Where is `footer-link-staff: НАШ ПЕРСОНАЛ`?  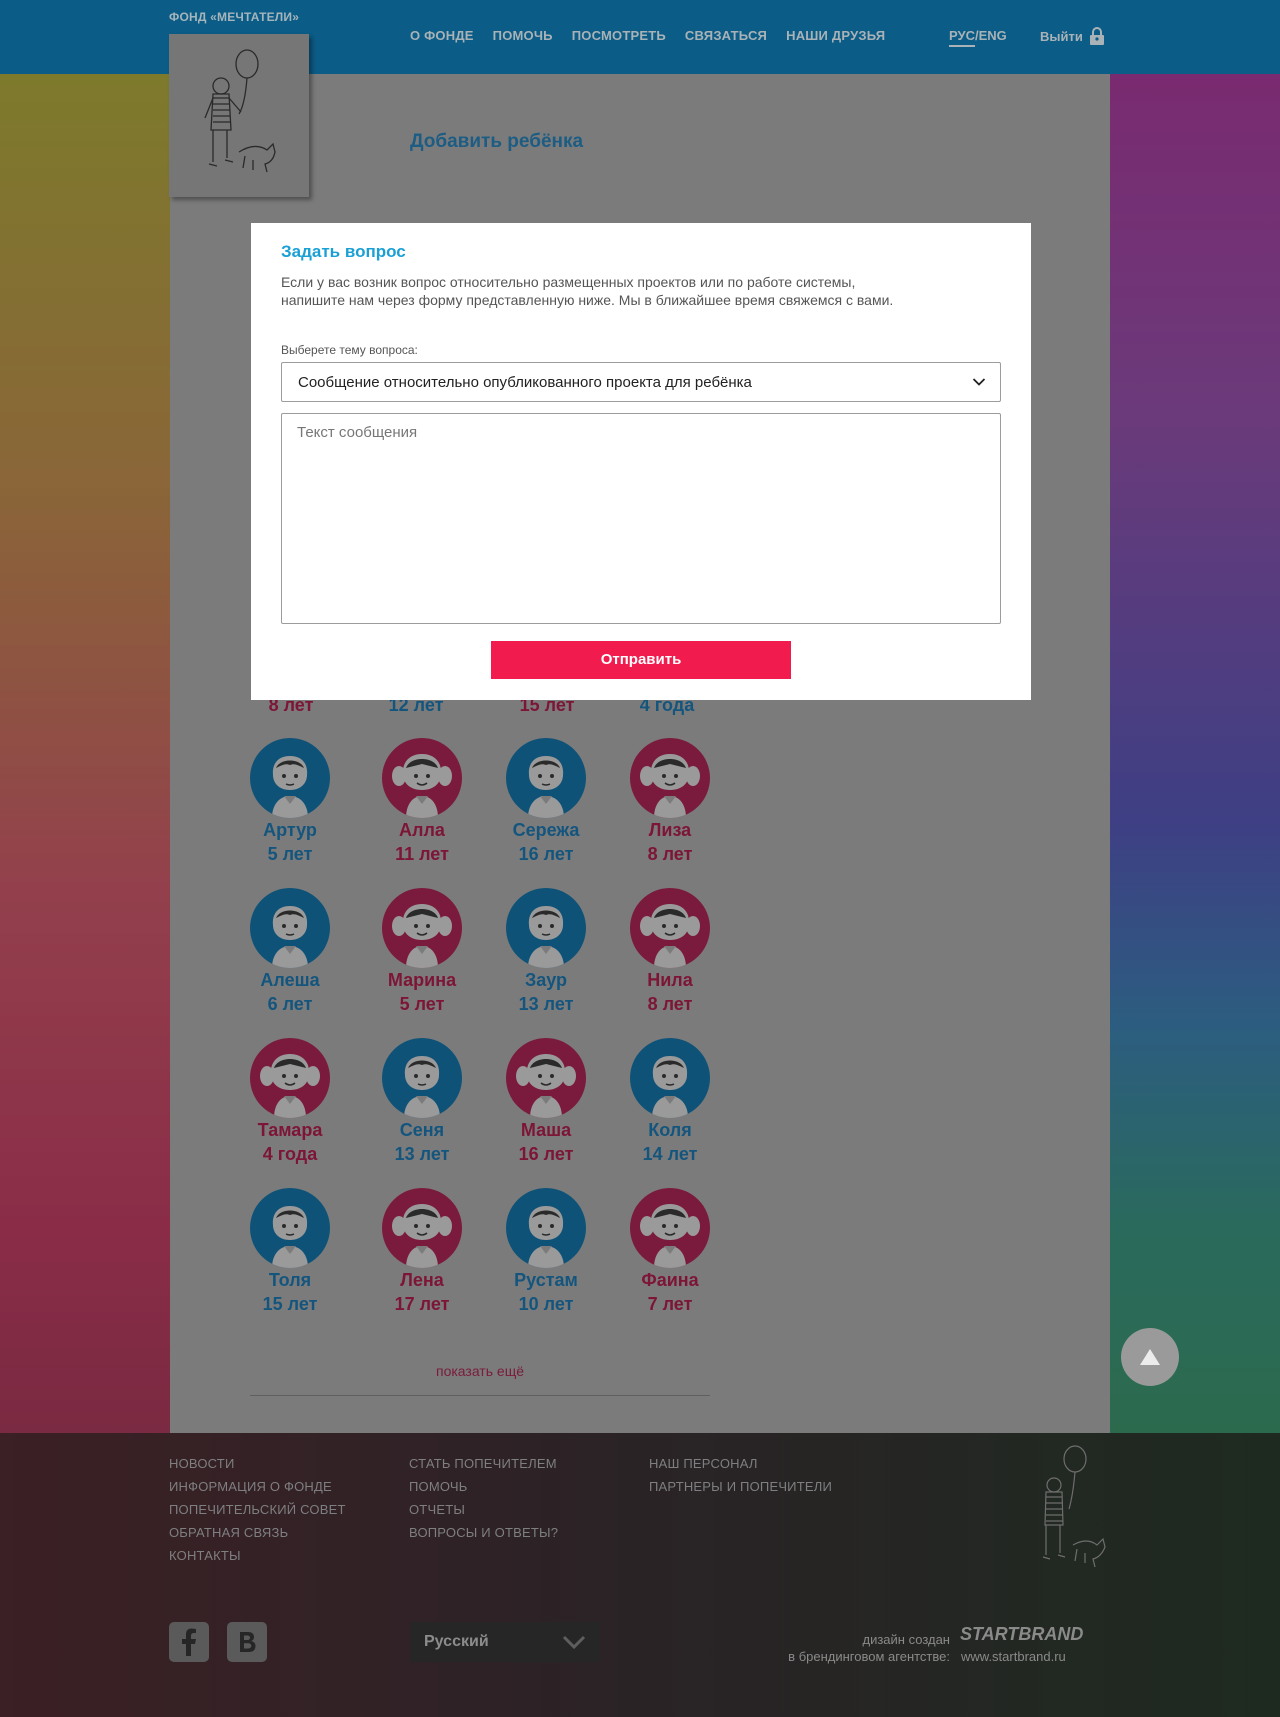
footer-link-staff: НАШ ПЕРСОНАЛ is located at coordinates (740, 1463).